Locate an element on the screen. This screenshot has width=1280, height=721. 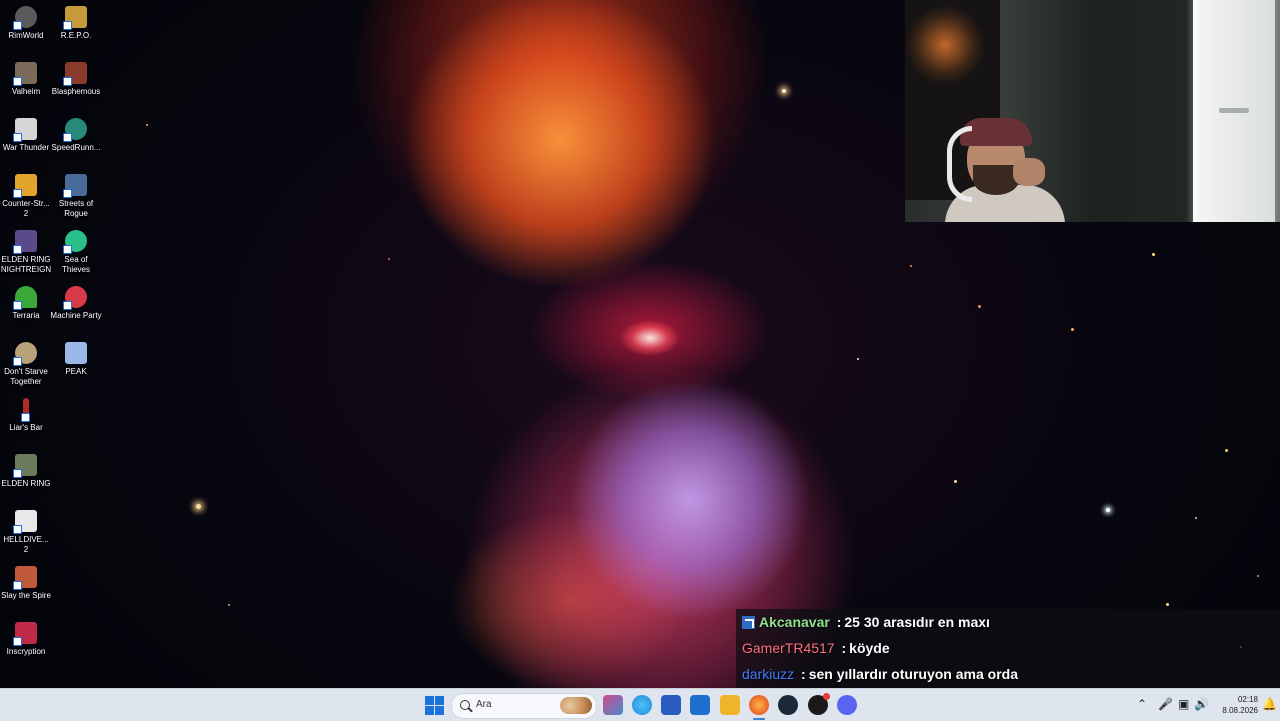
chat-message: Akcanavar :25 30 arasıdır en maxı is located at coordinates (1008, 622).